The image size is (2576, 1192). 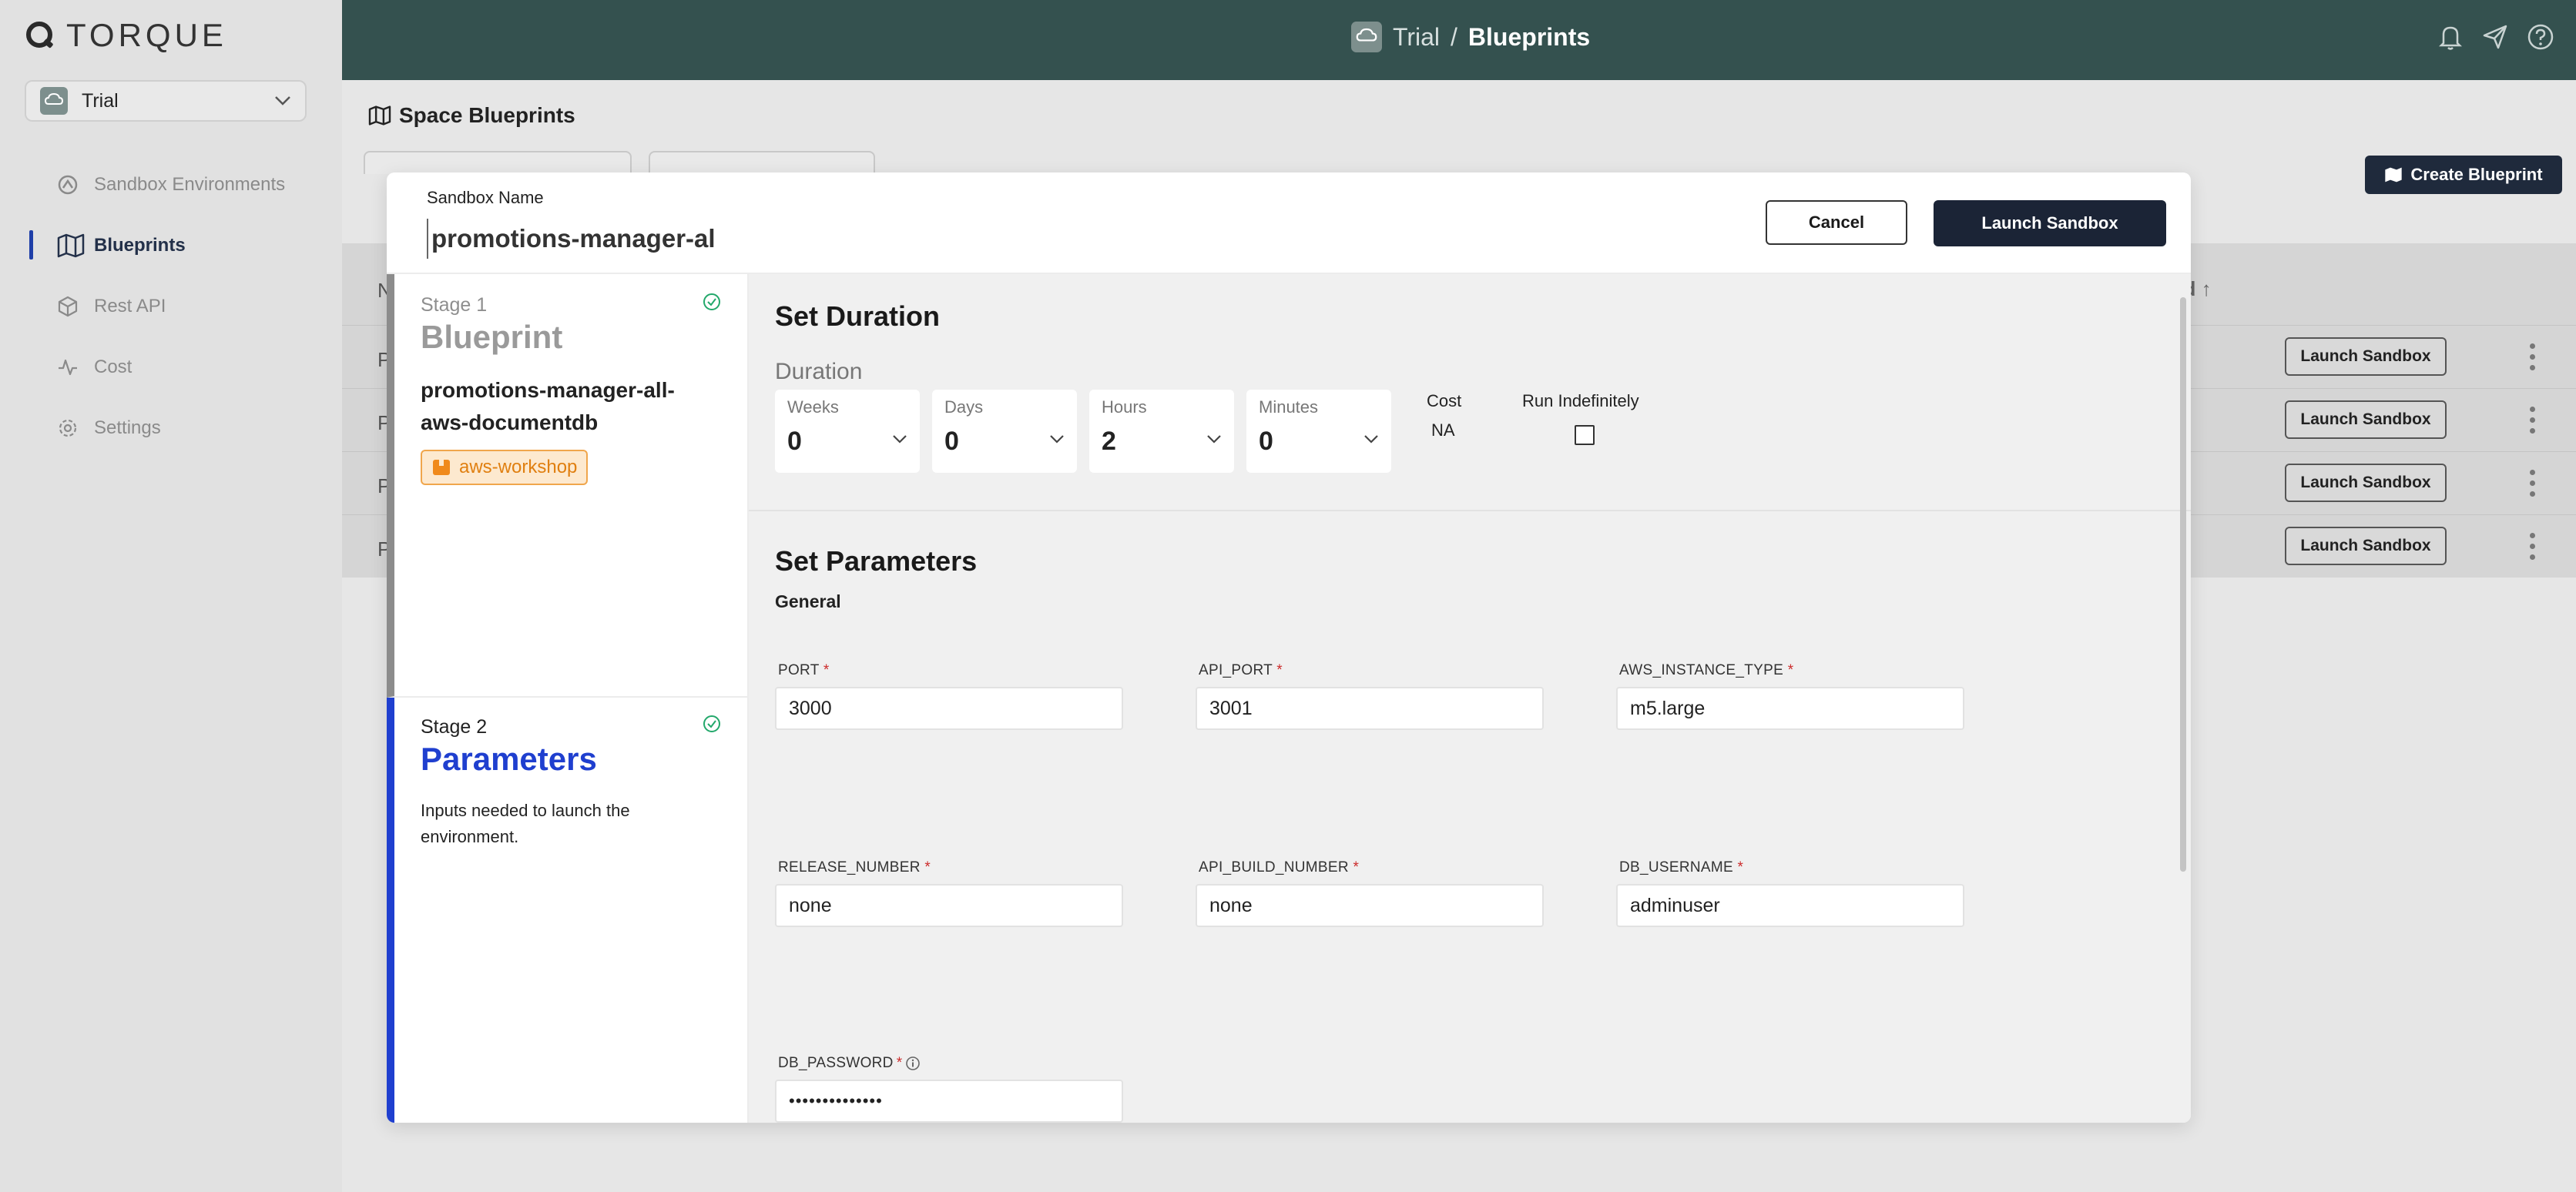 I want to click on api-port-label: API_PORT *, so click(x=1241, y=670).